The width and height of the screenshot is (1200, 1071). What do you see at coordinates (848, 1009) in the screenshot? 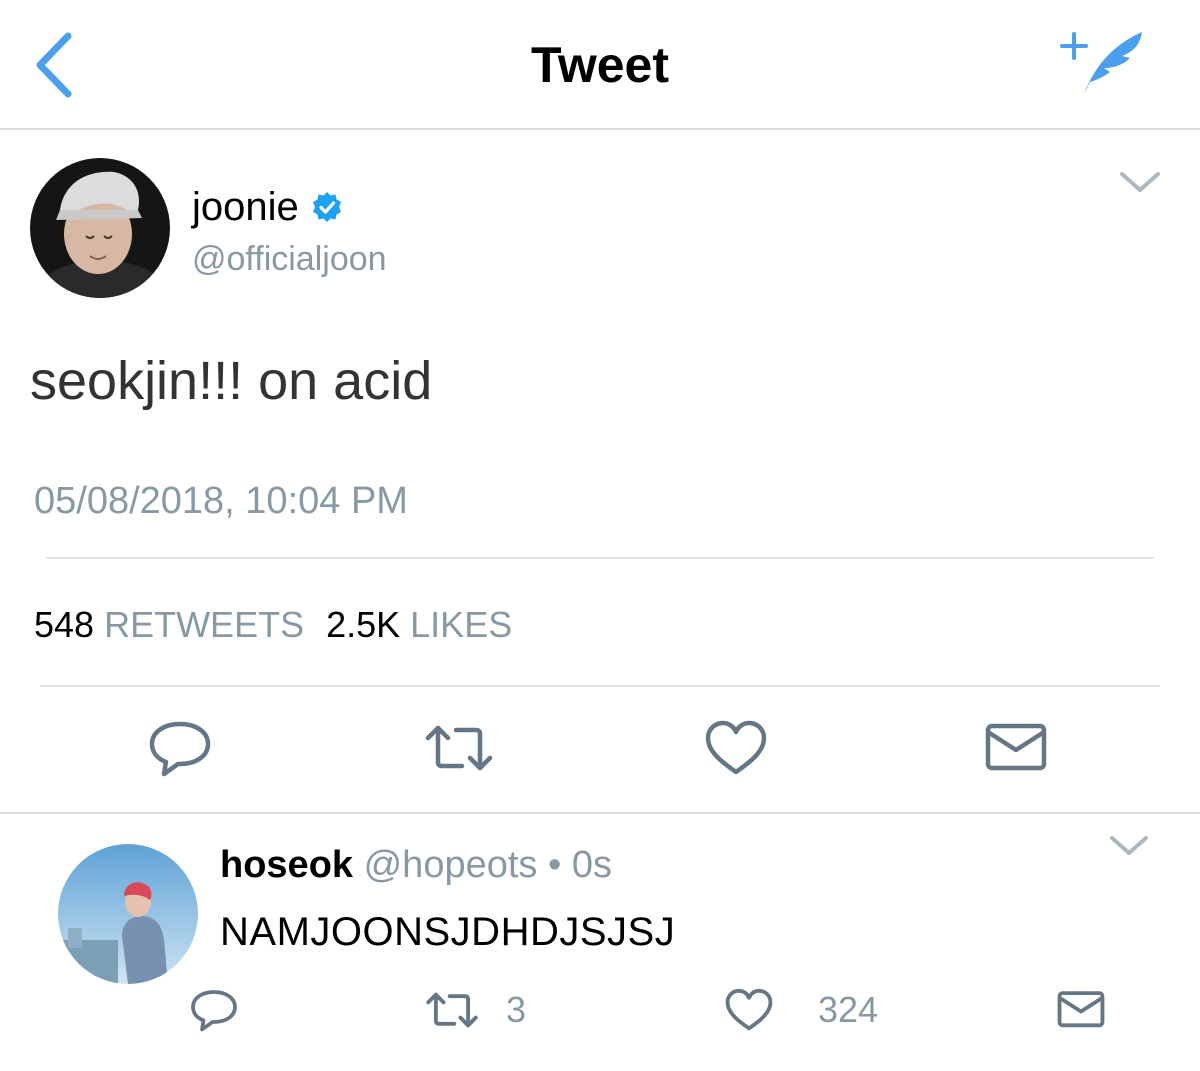
I see `reply-like-count: 324` at bounding box center [848, 1009].